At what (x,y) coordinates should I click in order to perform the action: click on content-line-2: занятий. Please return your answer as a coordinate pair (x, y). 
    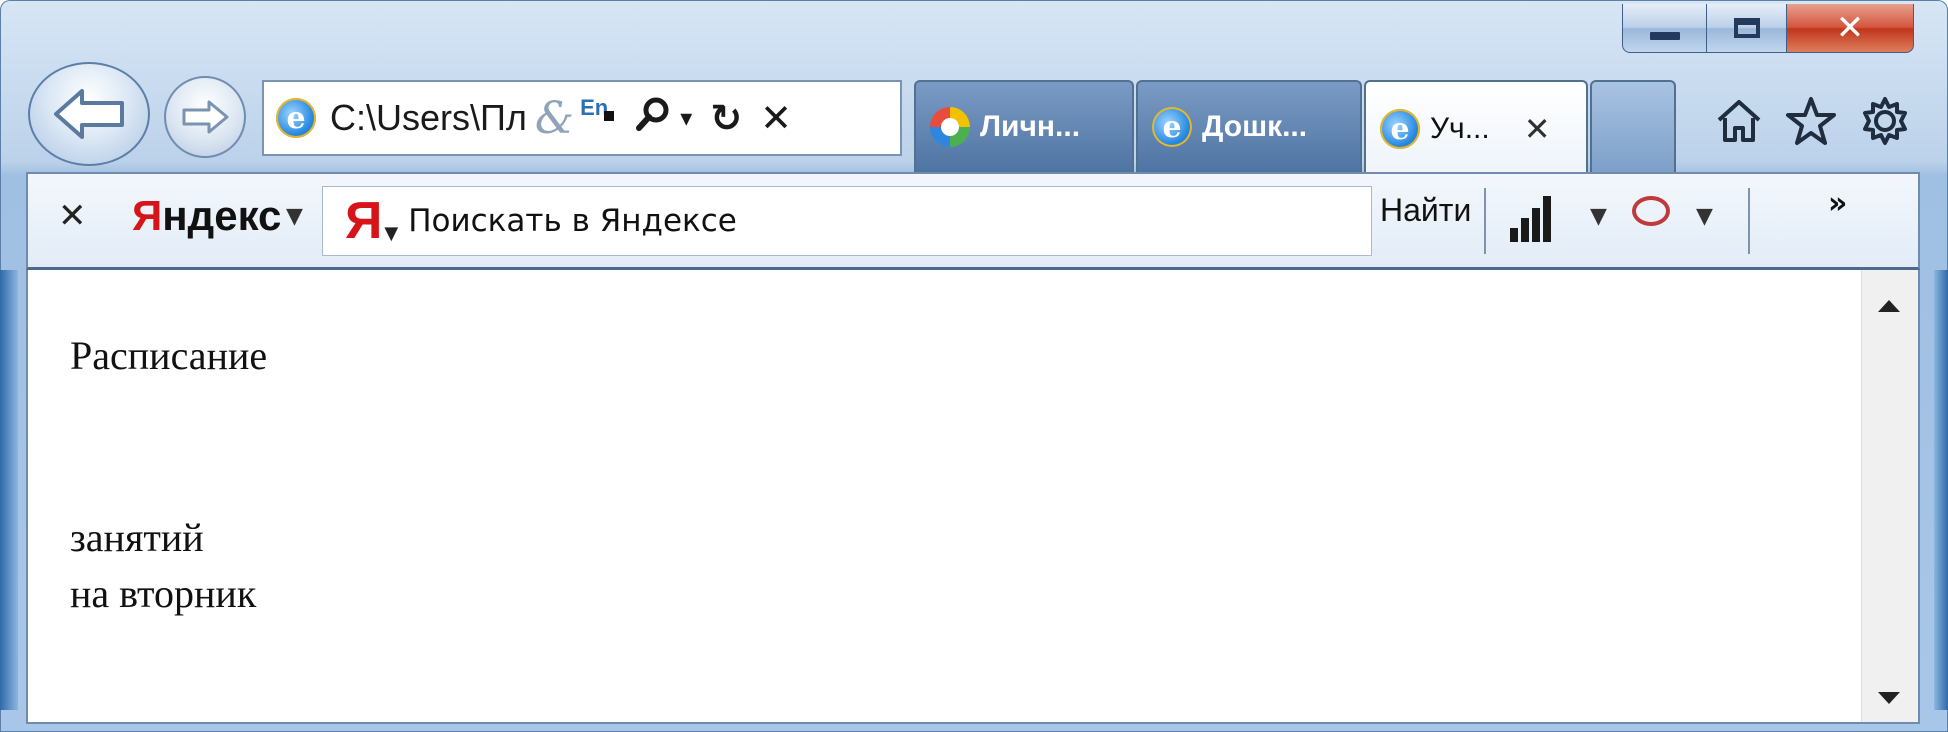
    Looking at the image, I should click on (137, 537).